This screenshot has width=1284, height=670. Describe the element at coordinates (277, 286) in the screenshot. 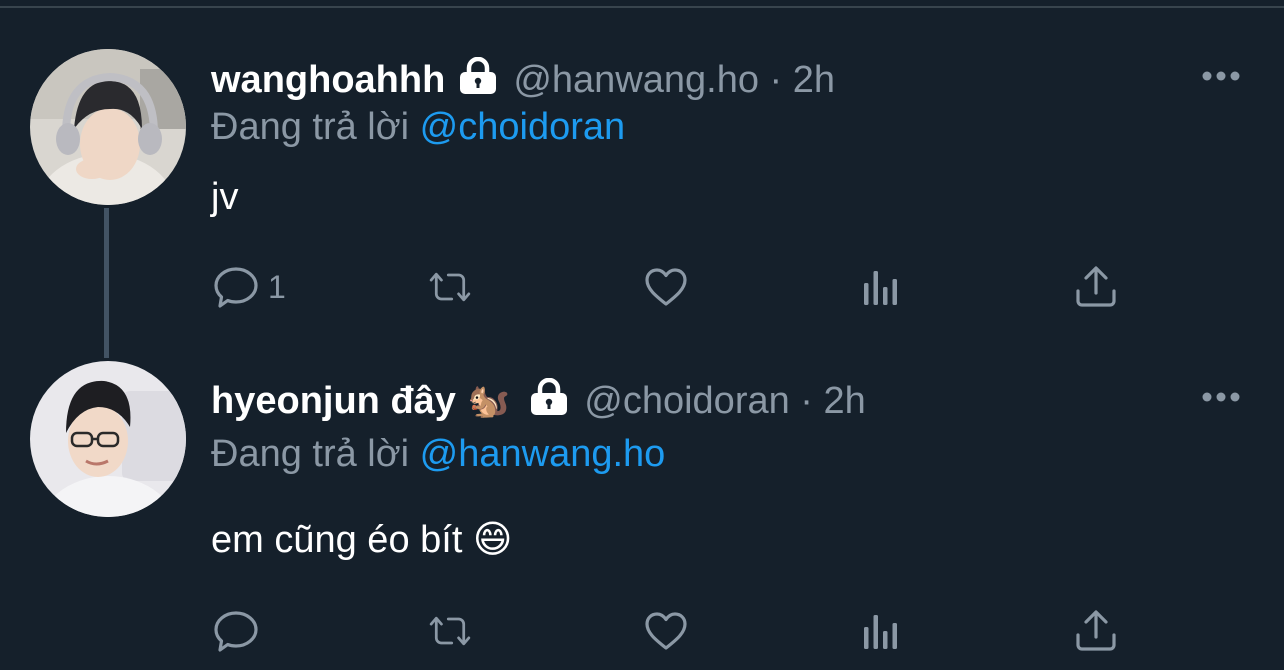

I see `reply-count: 1` at that location.